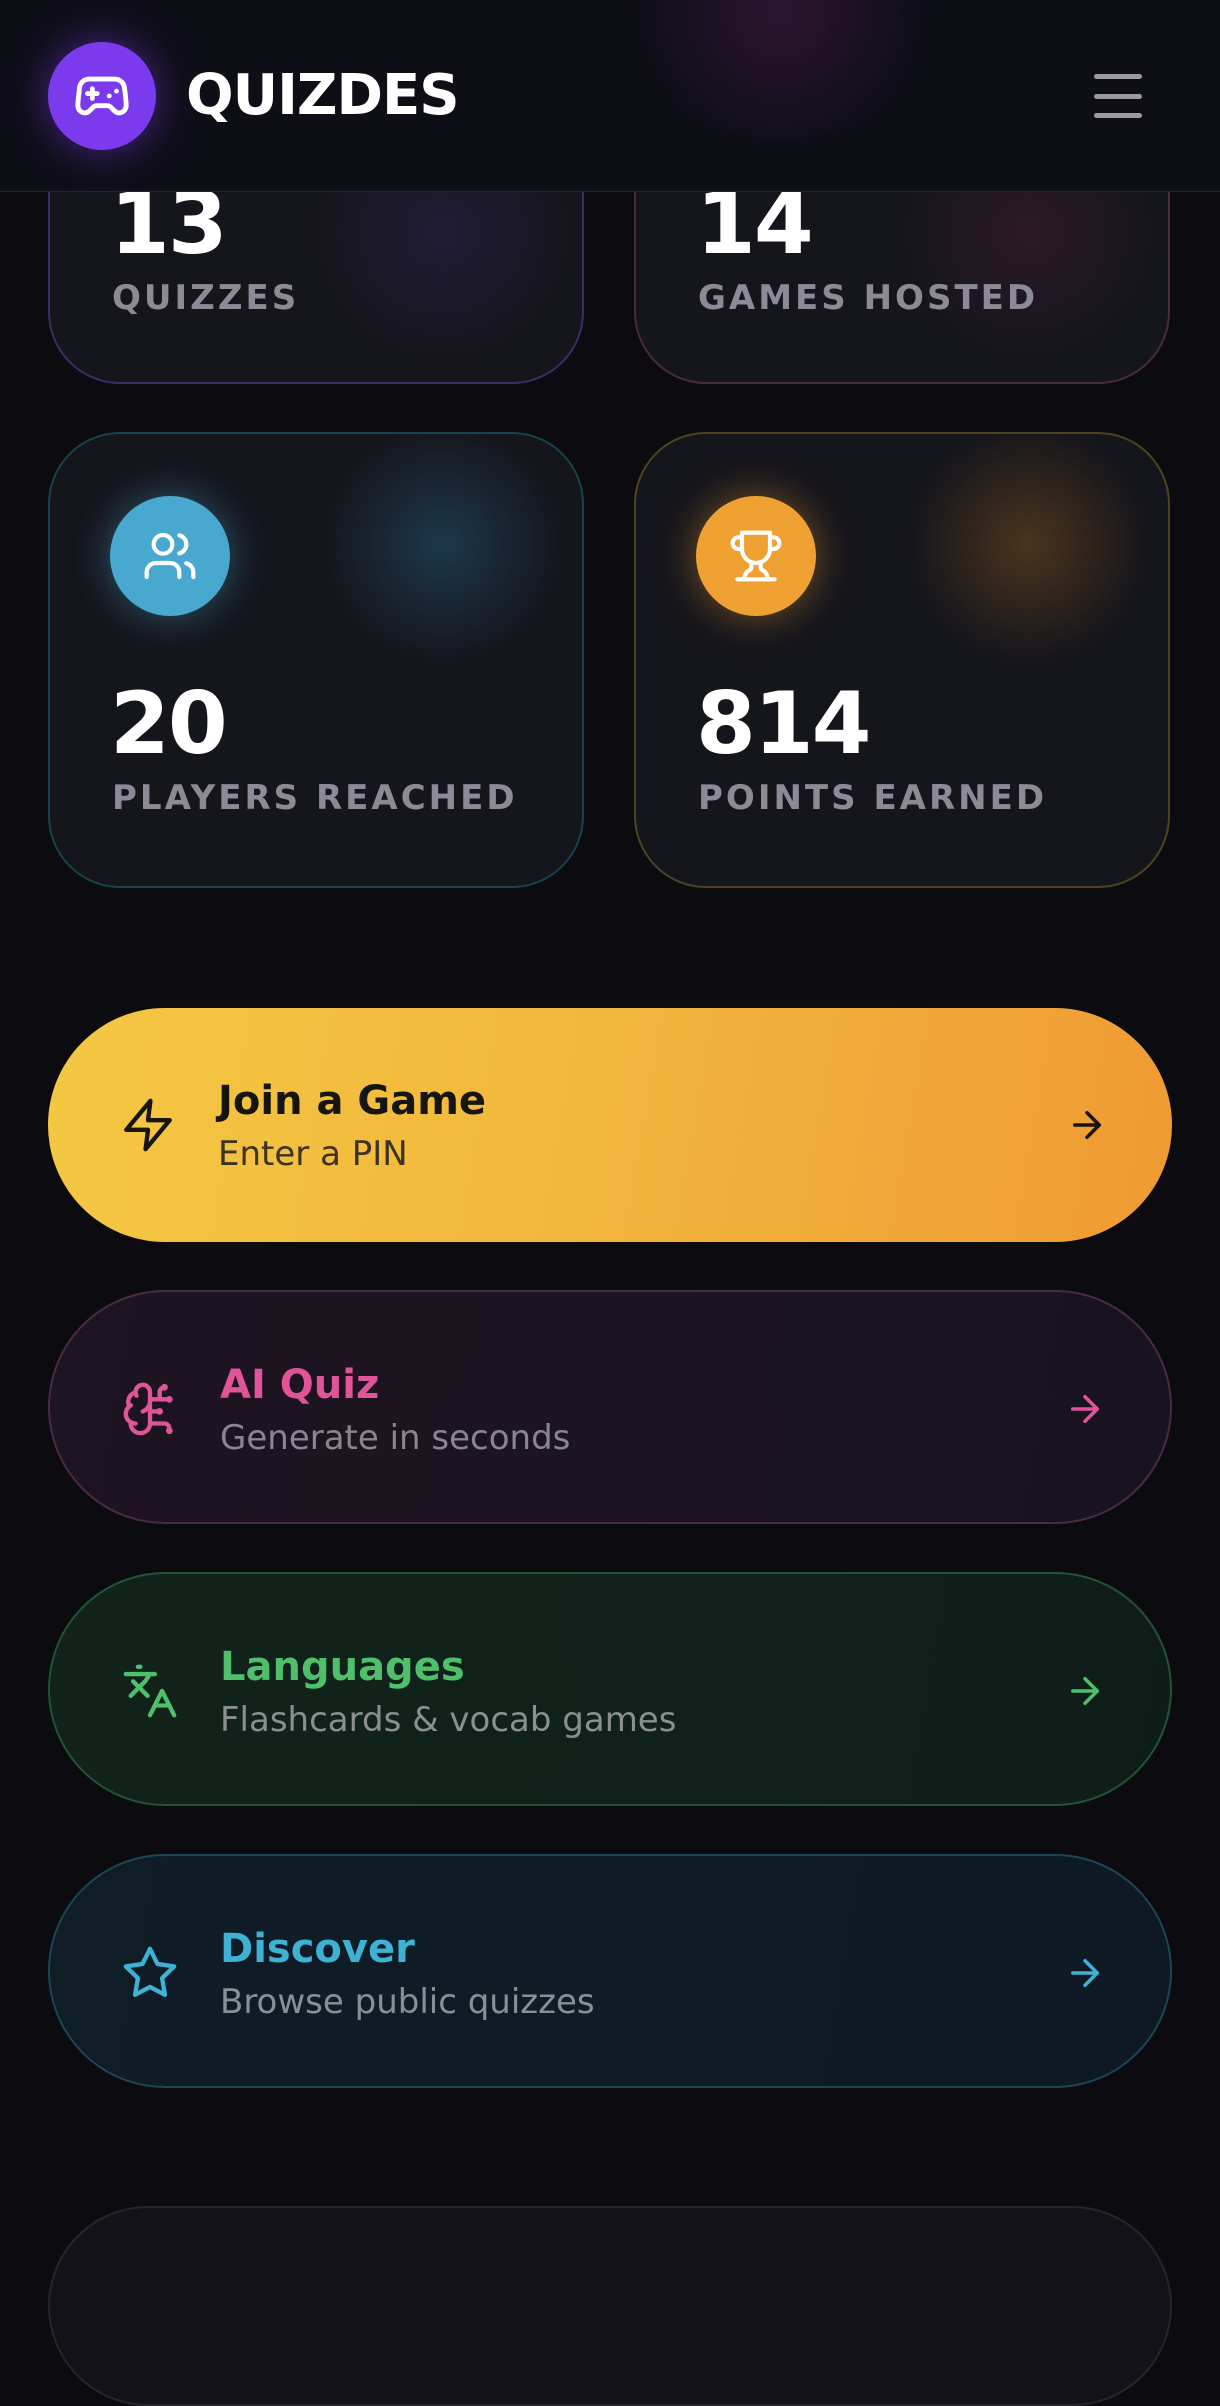  What do you see at coordinates (315, 798) in the screenshot?
I see `stat-label-players-reached: PLAYERS REACHED` at bounding box center [315, 798].